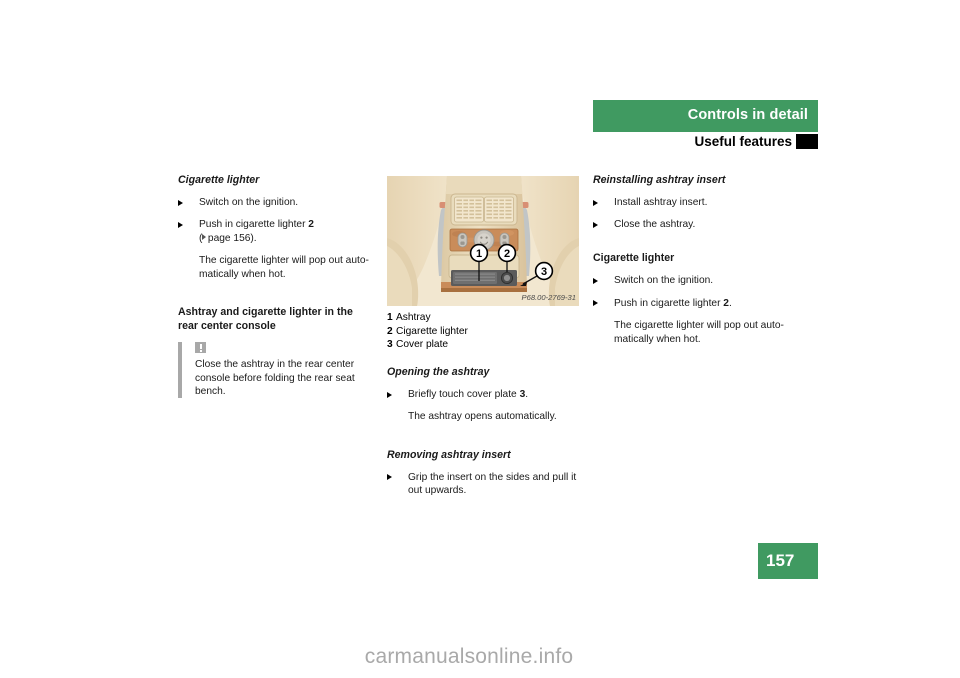 This screenshot has width=960, height=678. Describe the element at coordinates (485, 345) in the screenshot. I see `caption-item: 3 Cover plate` at that location.